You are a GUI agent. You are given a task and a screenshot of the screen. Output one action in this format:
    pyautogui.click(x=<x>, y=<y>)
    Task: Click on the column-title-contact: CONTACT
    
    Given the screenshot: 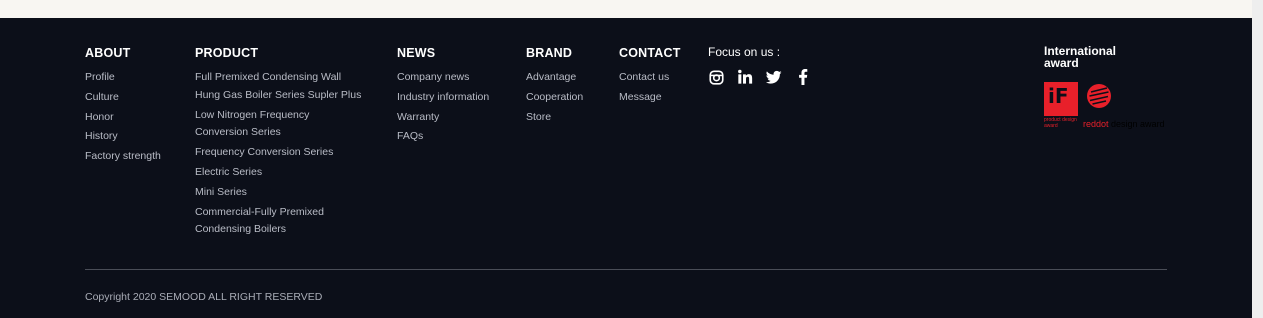 What is the action you would take?
    pyautogui.click(x=650, y=53)
    